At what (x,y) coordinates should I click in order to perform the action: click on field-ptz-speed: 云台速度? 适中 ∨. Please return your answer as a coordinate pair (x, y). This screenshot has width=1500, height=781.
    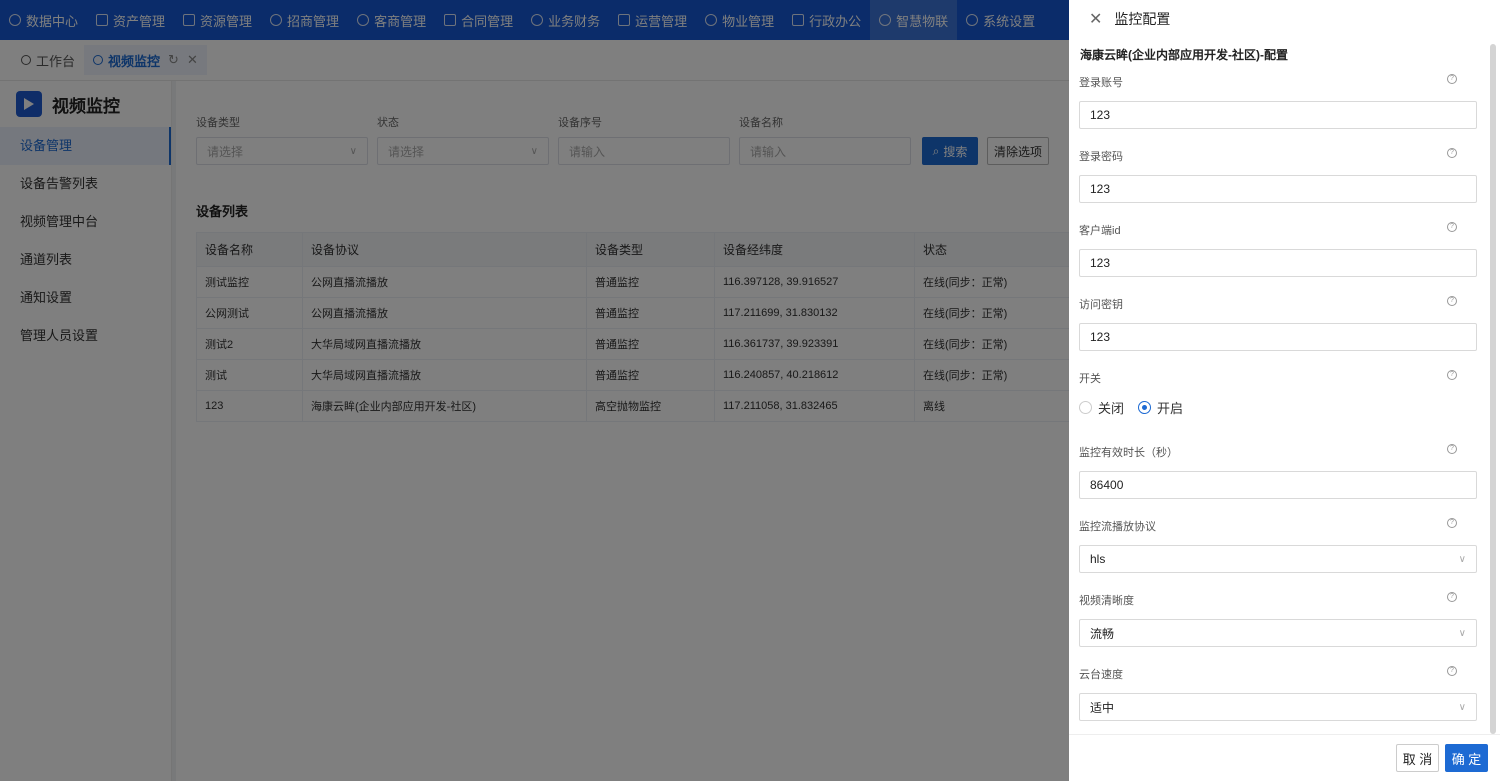
    Looking at the image, I should click on (1278, 693).